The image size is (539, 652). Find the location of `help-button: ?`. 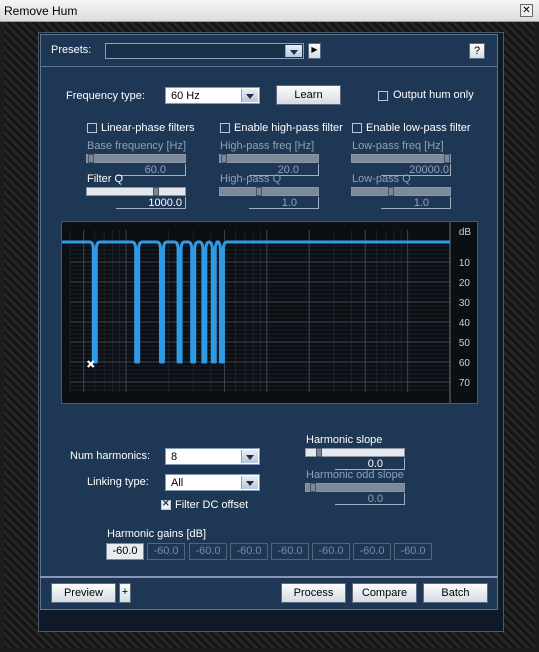

help-button: ? is located at coordinates (477, 51).